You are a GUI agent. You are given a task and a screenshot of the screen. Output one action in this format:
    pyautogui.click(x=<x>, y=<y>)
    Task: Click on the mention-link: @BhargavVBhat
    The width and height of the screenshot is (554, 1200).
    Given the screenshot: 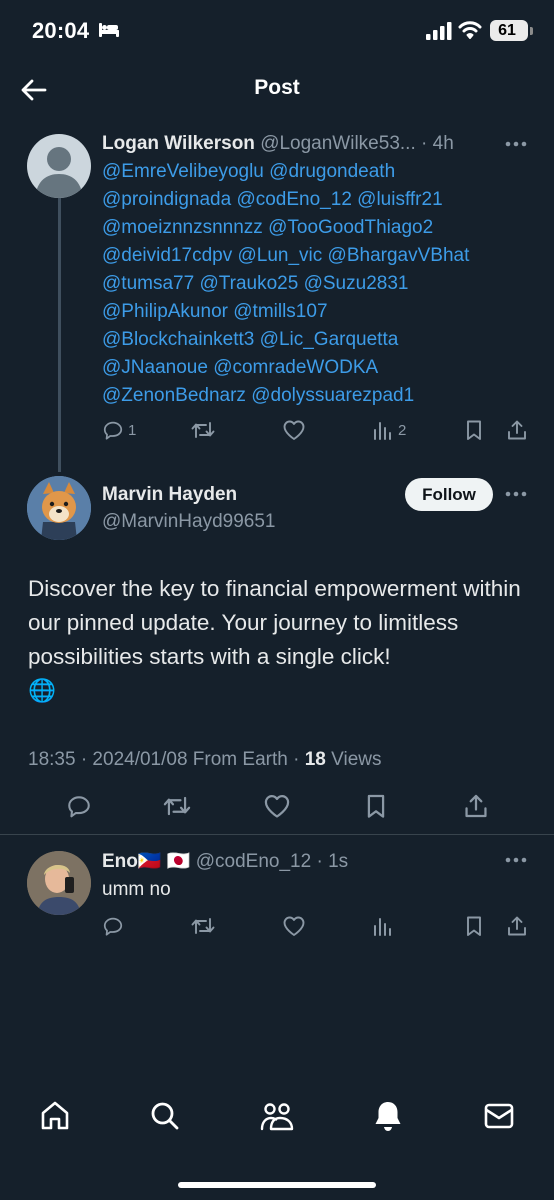 What is the action you would take?
    pyautogui.click(x=399, y=255)
    